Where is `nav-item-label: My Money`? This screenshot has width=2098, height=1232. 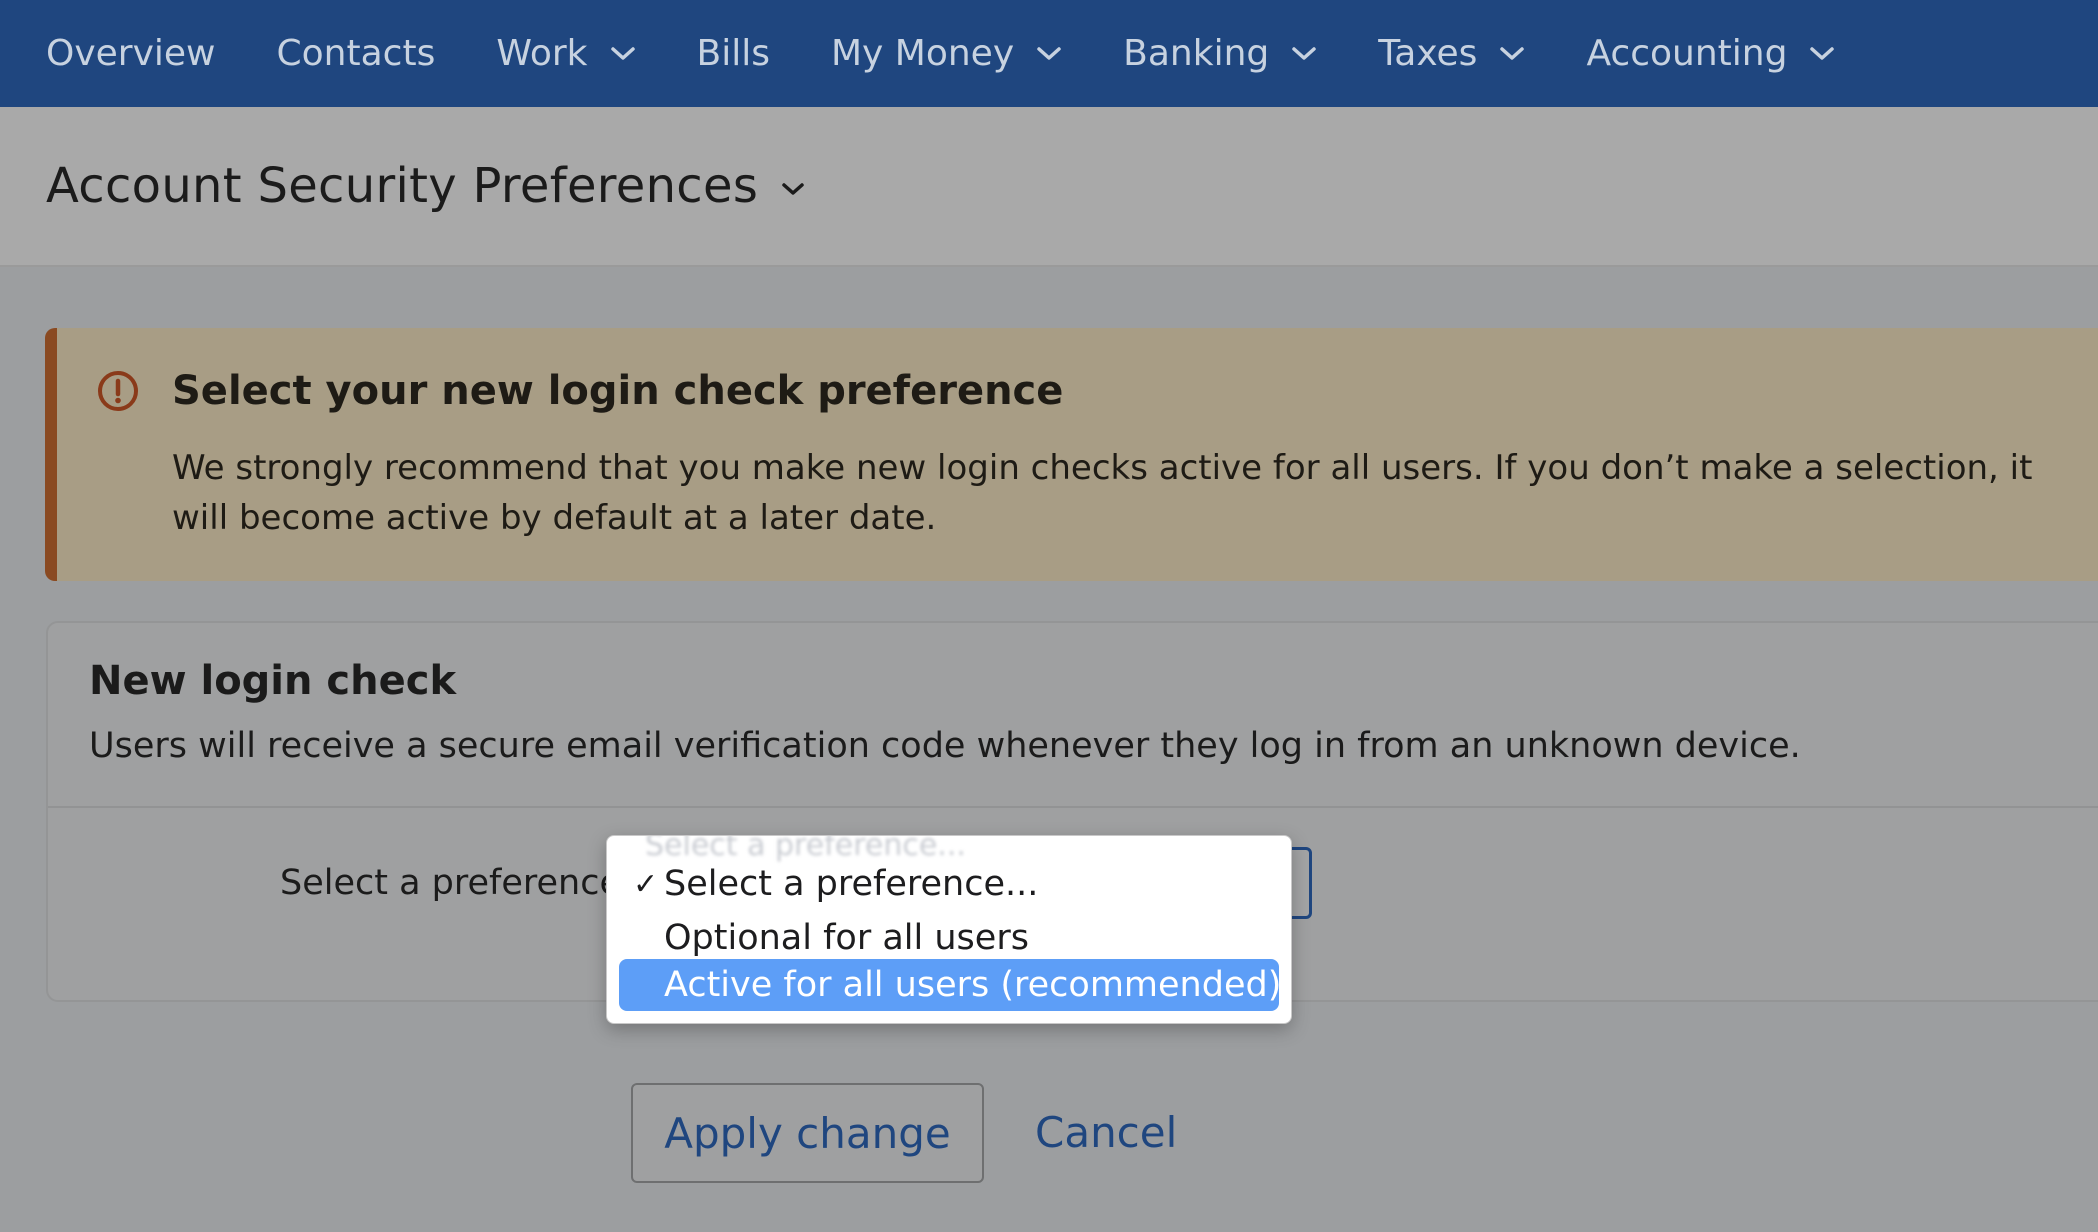
nav-item-label: My Money is located at coordinates (922, 53).